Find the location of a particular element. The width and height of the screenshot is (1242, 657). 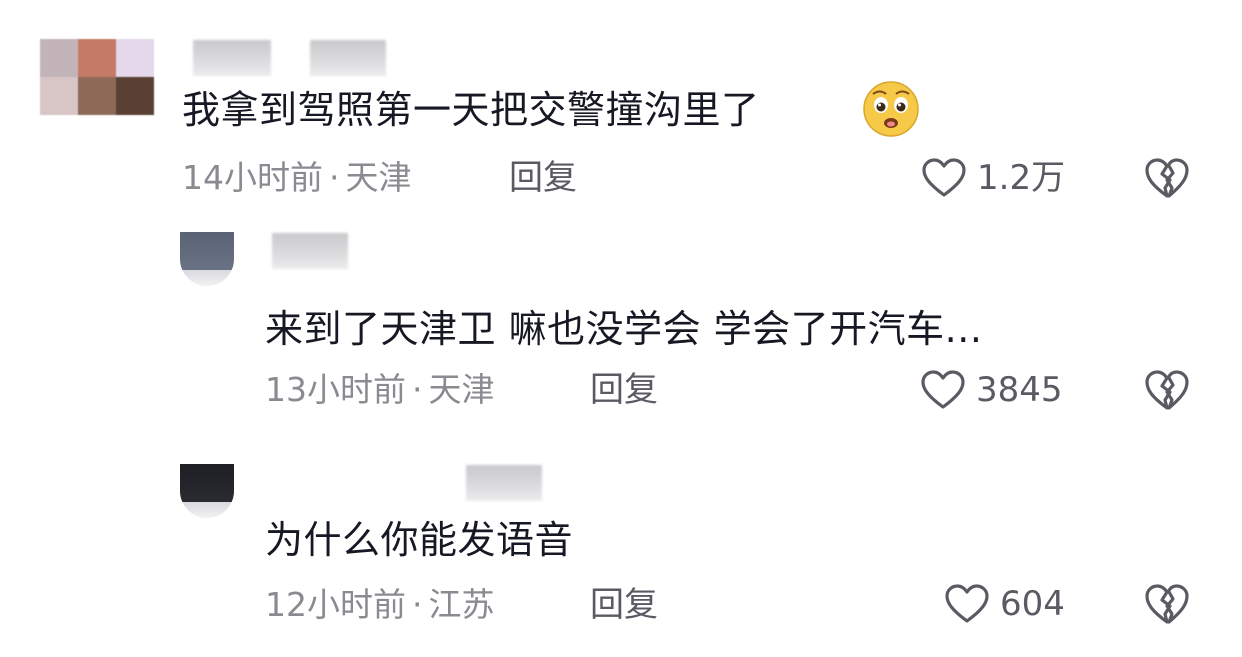

like-count: 1.2万 is located at coordinates (1021, 178).